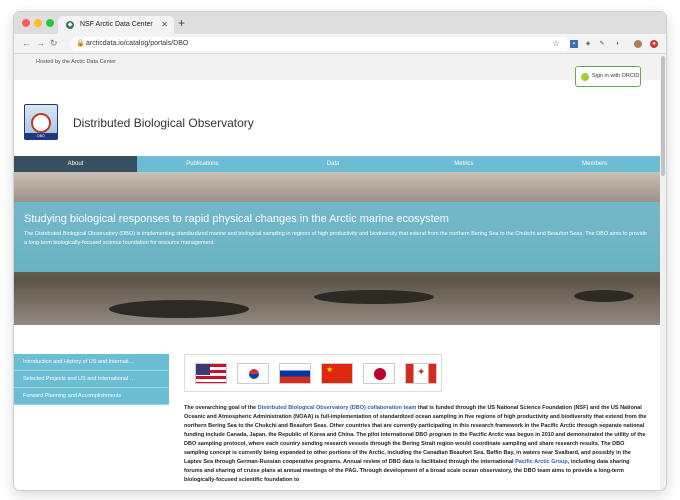  Describe the element at coordinates (38, 23) in the screenshot. I see `minimize-window-button` at that location.